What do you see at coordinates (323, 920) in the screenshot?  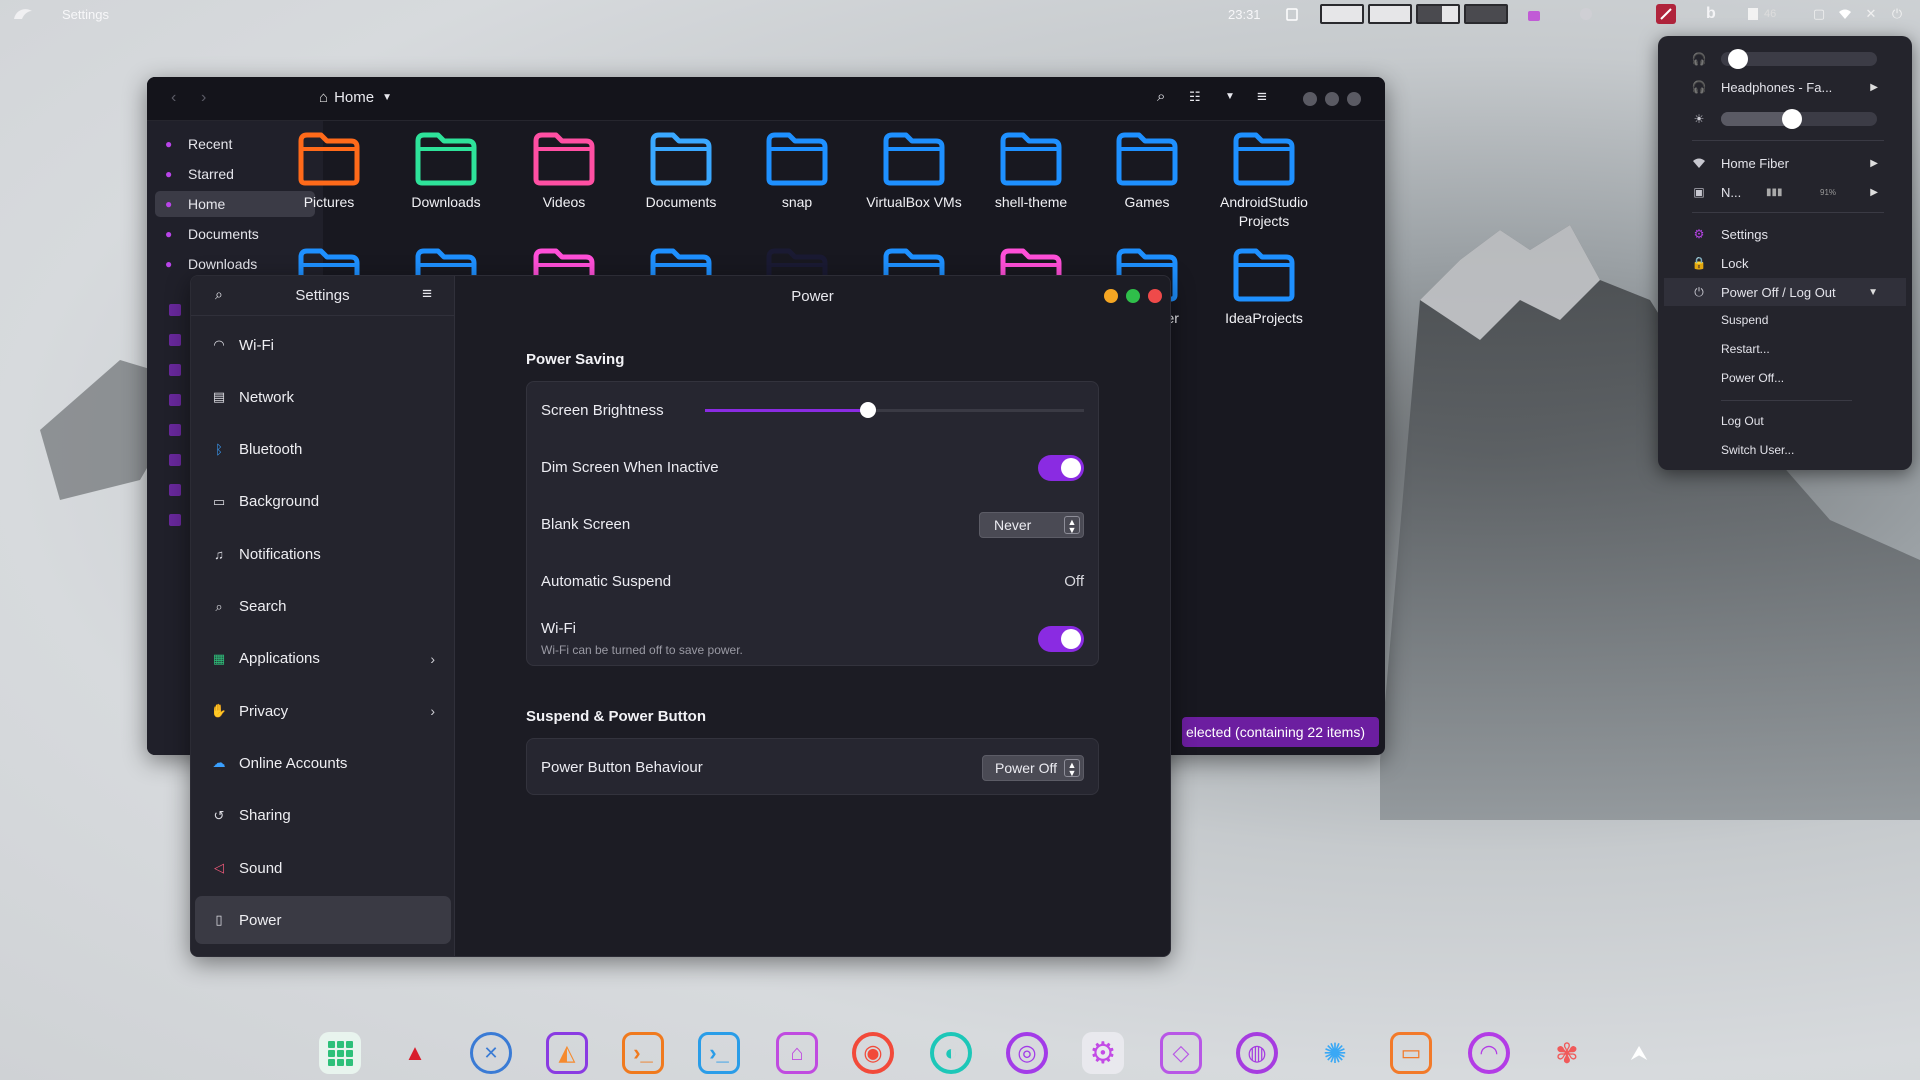 I see `nav-item-power: ▯ Power` at bounding box center [323, 920].